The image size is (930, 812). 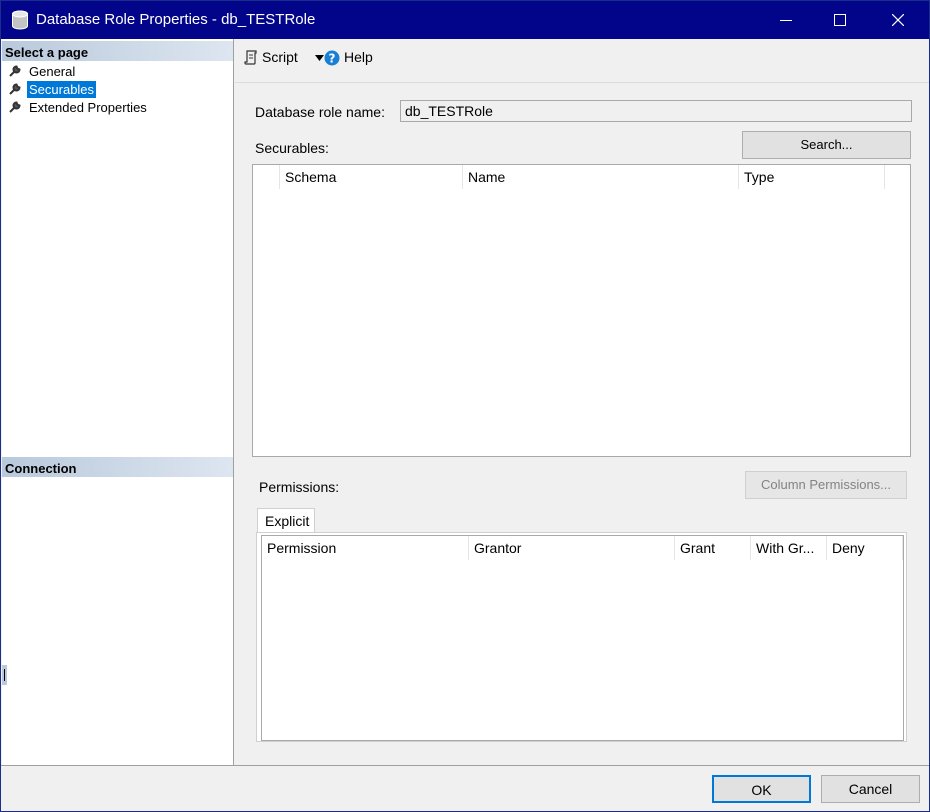 What do you see at coordinates (292, 148) in the screenshot?
I see `securables-label: Securables:` at bounding box center [292, 148].